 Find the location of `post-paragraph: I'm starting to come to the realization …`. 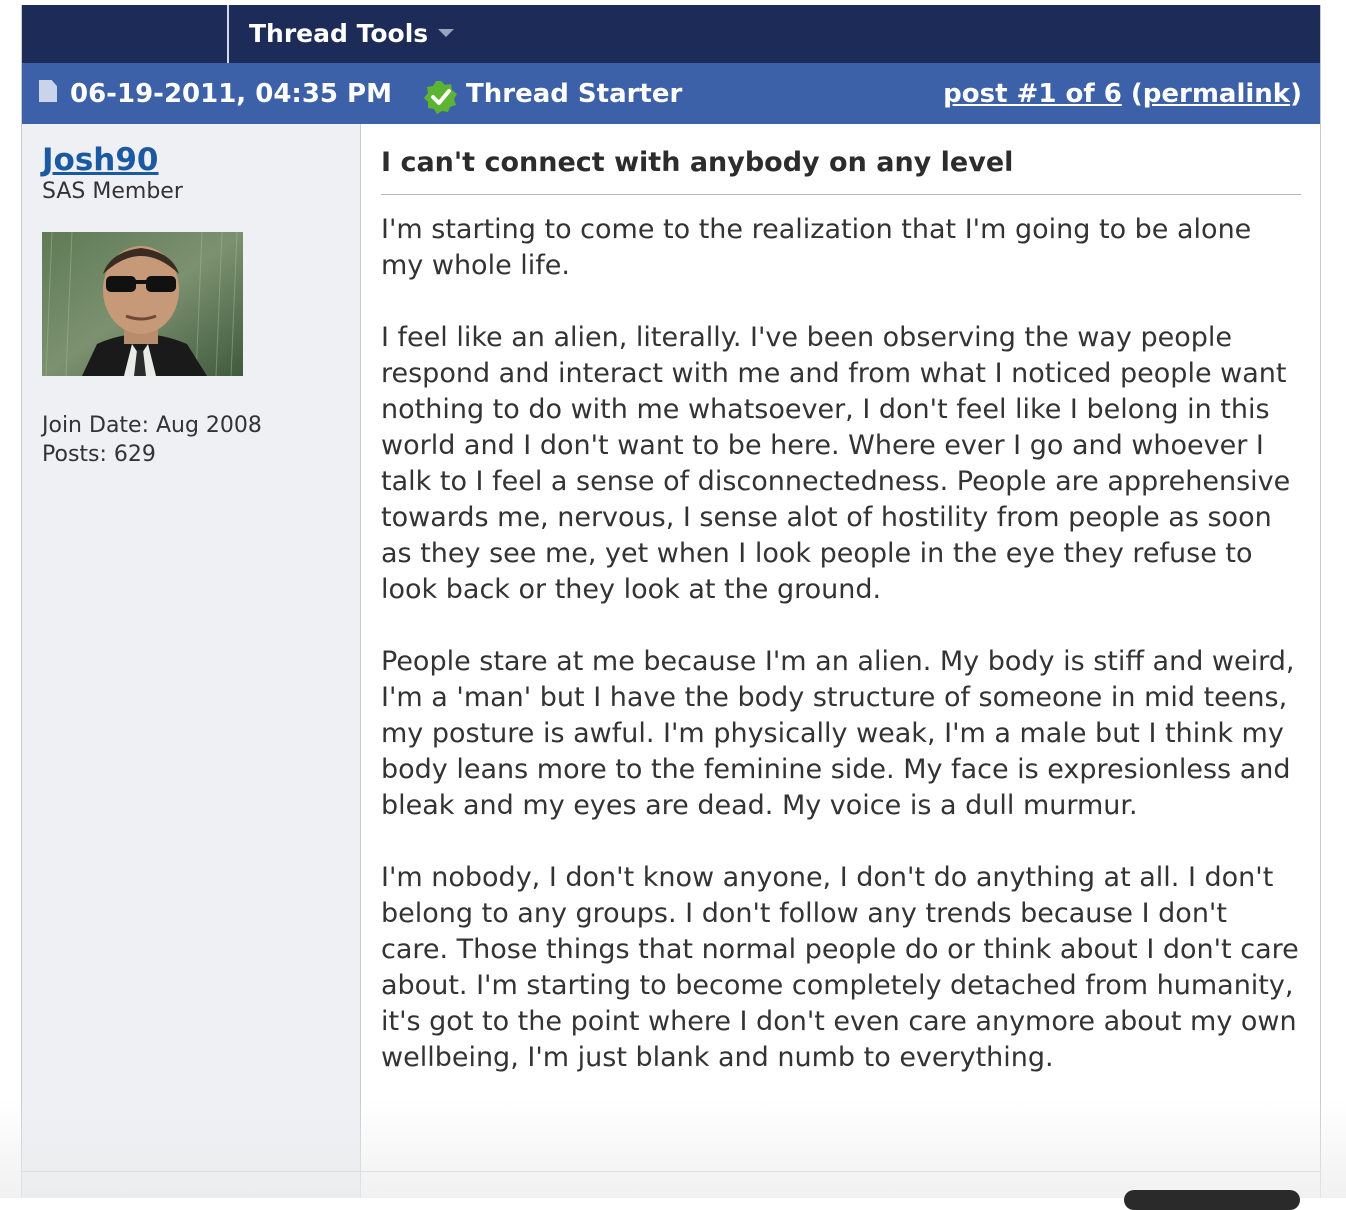

post-paragraph: I'm starting to come to the realization … is located at coordinates (816, 247).